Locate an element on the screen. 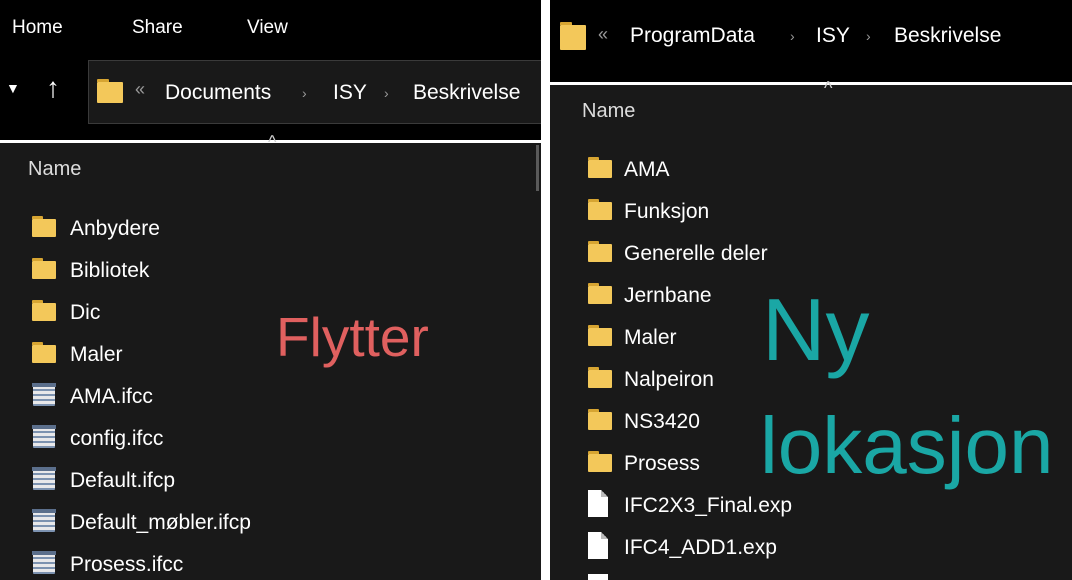  overlay-label-lokasjon: lokasjon is located at coordinates (907, 445).